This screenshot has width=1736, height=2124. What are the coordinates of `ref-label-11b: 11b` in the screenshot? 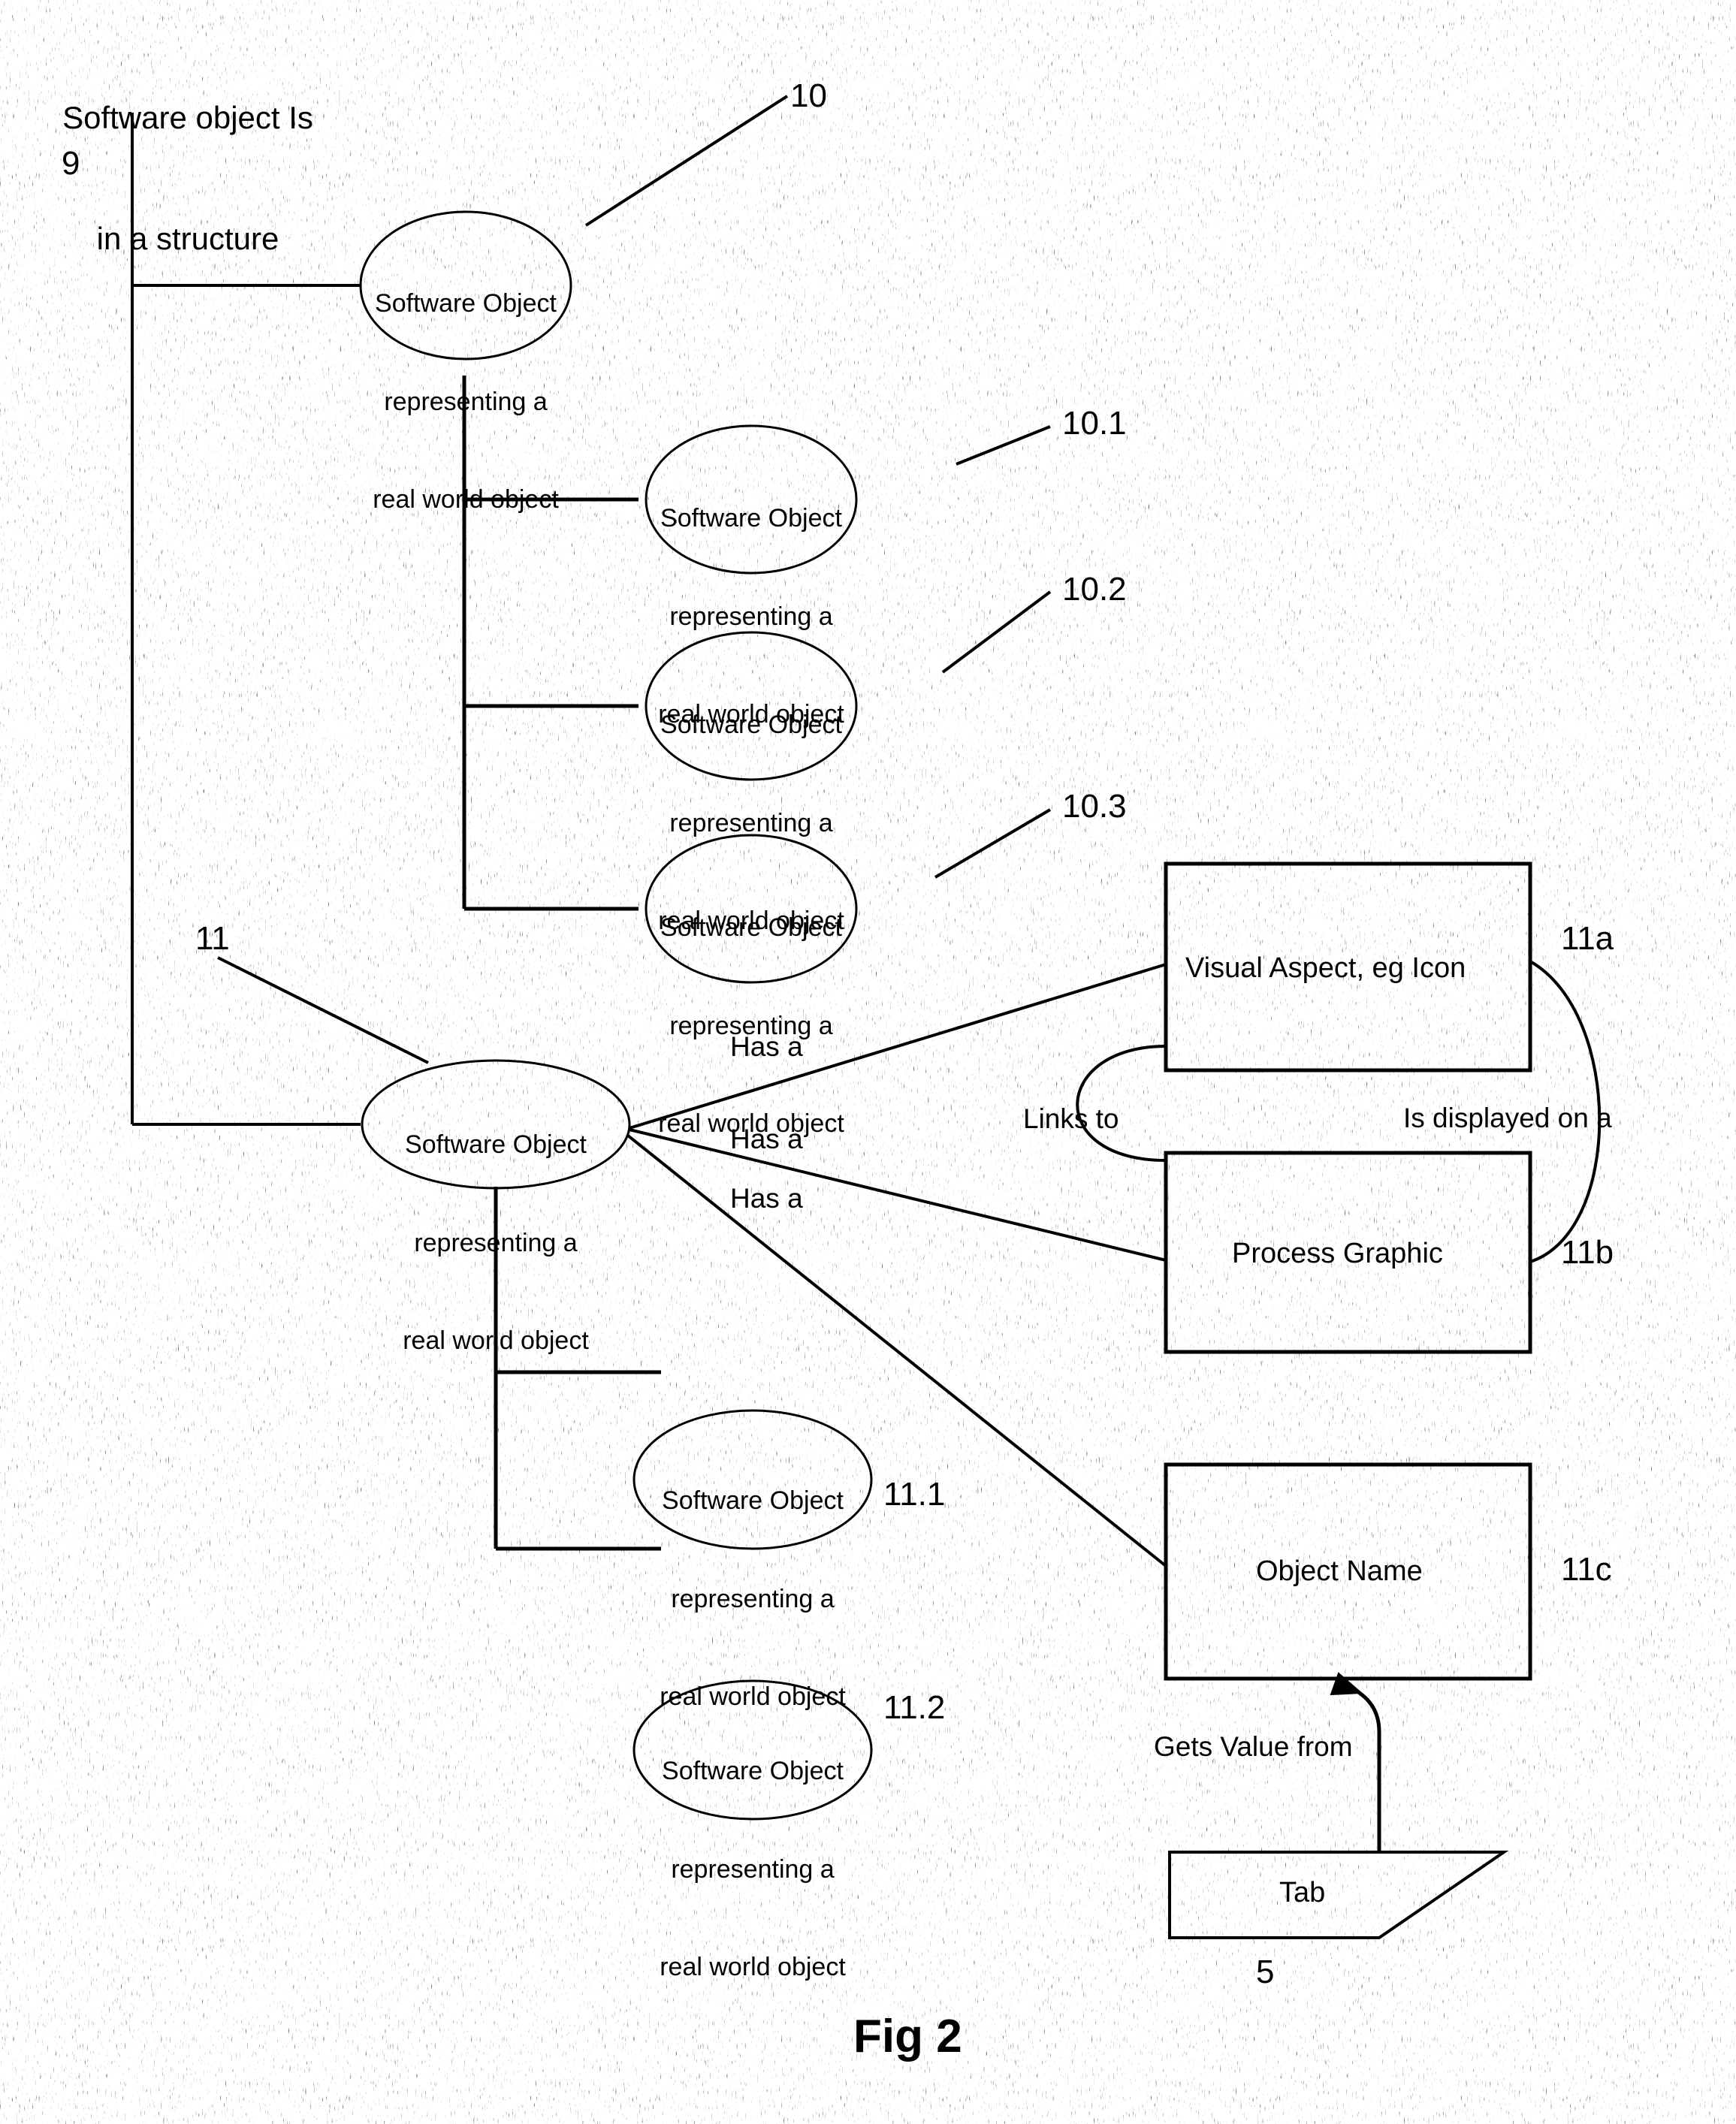 It's located at (1587, 1252).